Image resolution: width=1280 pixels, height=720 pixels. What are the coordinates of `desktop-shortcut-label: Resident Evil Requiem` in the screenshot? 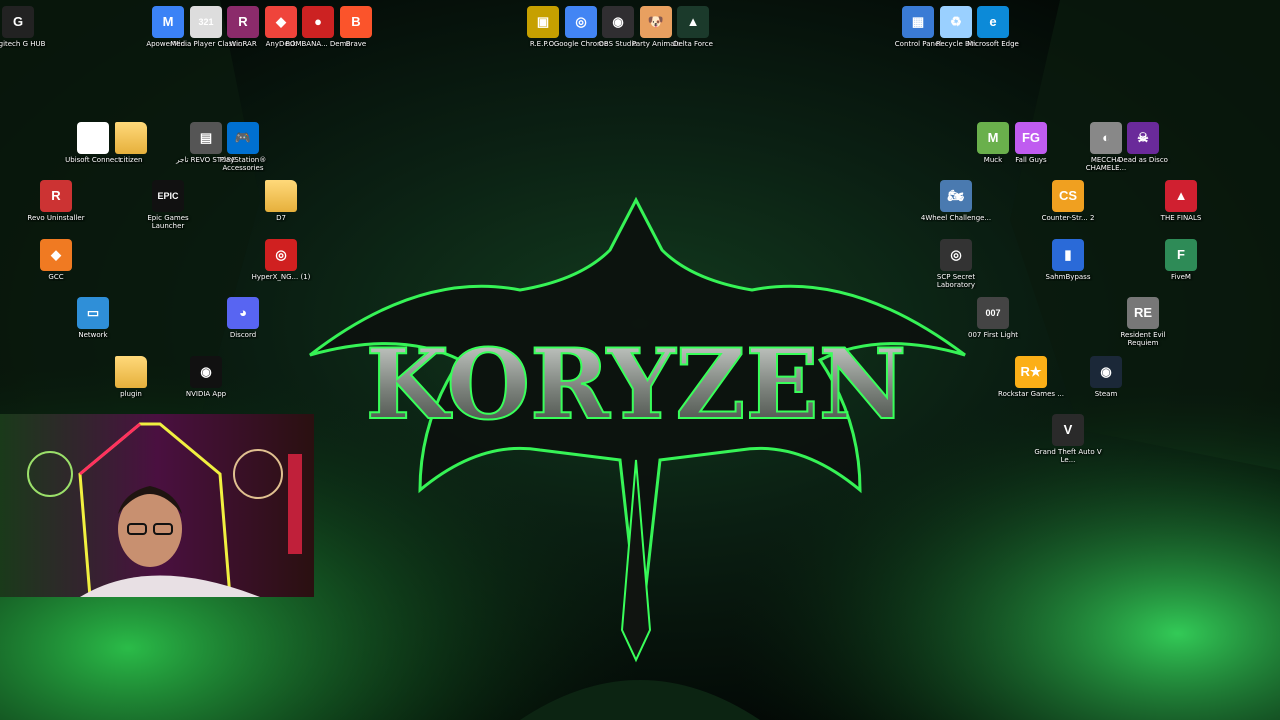 It's located at (1143, 339).